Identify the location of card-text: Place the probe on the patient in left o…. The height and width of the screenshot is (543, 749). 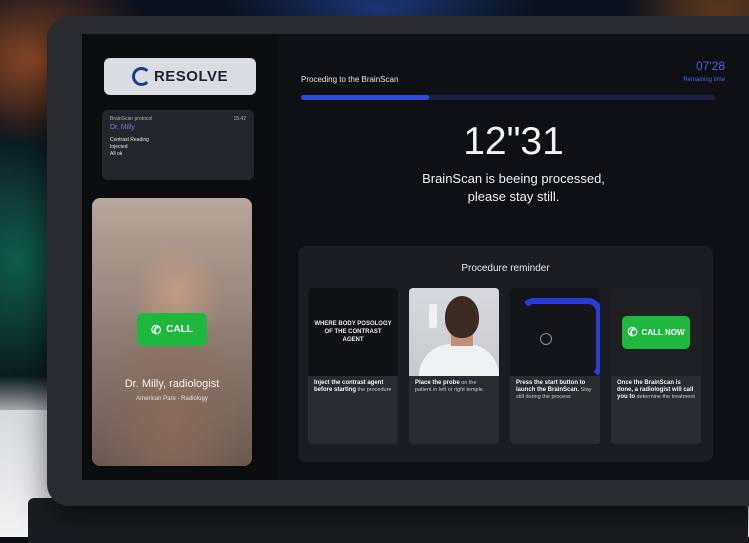
(454, 387).